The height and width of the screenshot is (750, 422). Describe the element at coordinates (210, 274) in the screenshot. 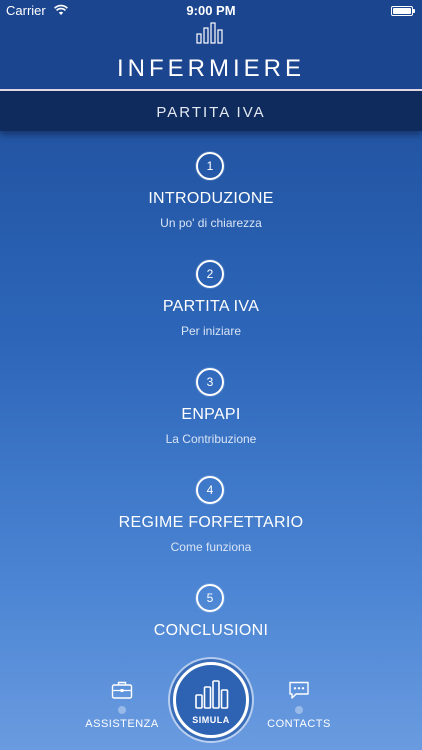

I see `chapter-number-badge: 2` at that location.